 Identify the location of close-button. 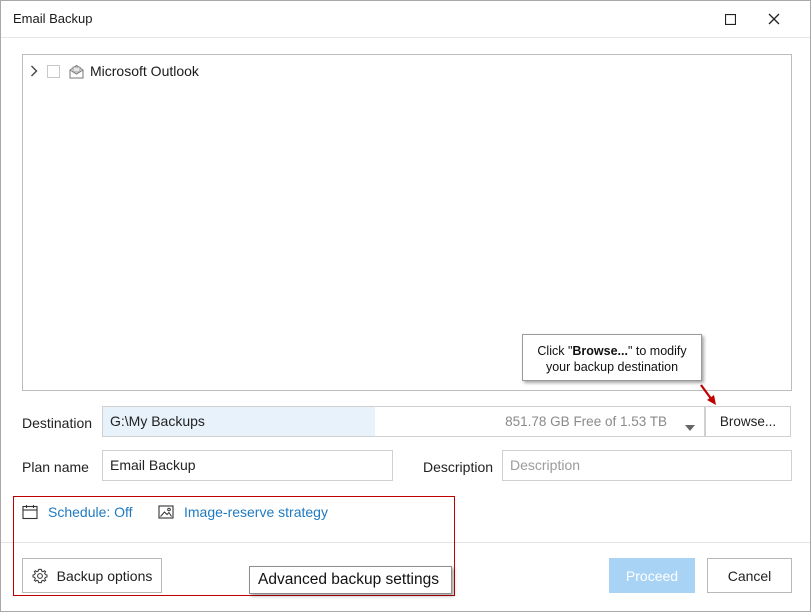
(774, 19).